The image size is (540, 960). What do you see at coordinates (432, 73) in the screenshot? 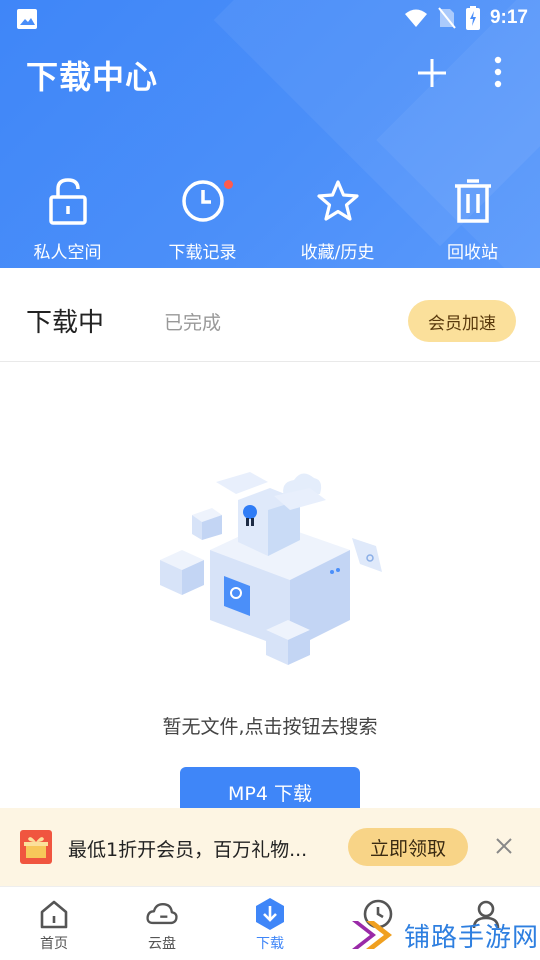
I see `add-icon` at bounding box center [432, 73].